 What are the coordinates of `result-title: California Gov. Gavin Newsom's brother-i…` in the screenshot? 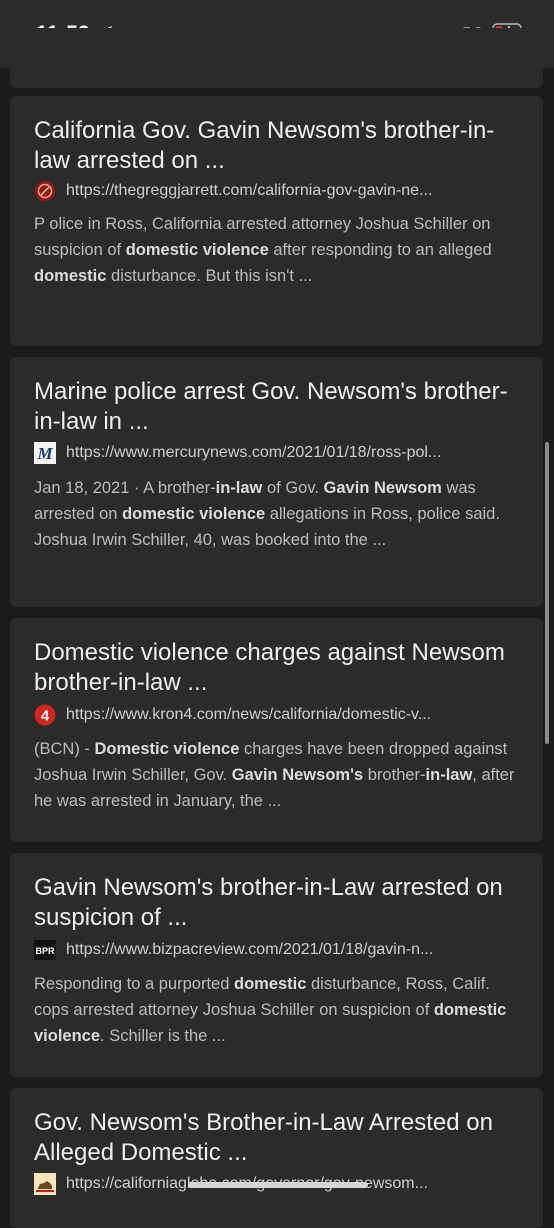 It's located at (281, 146).